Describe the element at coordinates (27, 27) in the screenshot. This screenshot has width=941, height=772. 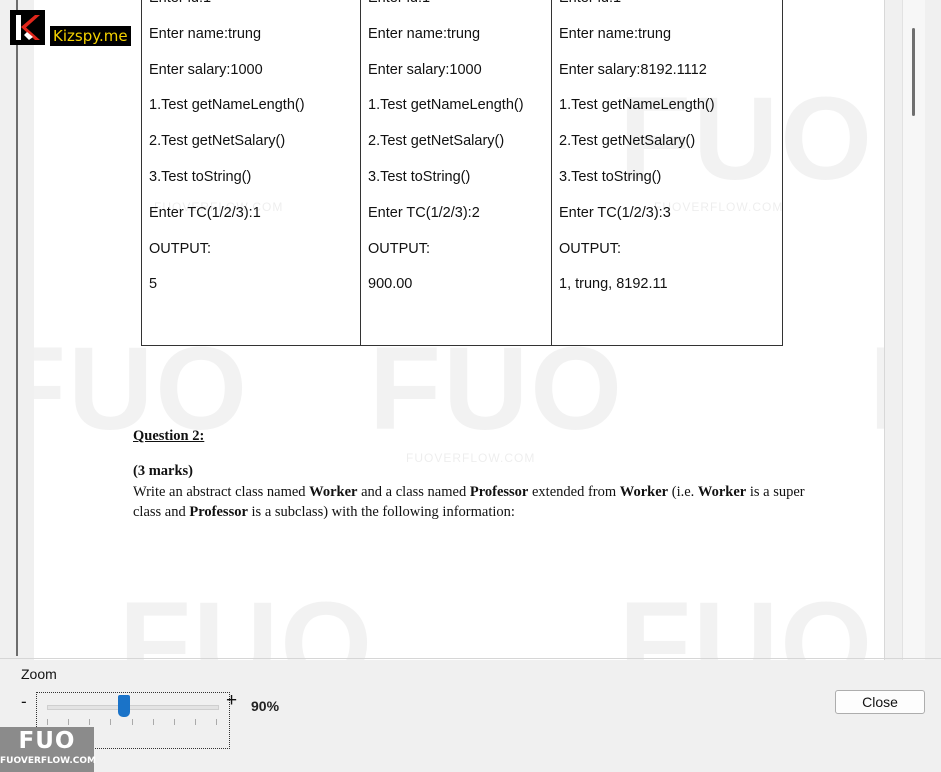
I see `kizspy-logo-icon` at that location.